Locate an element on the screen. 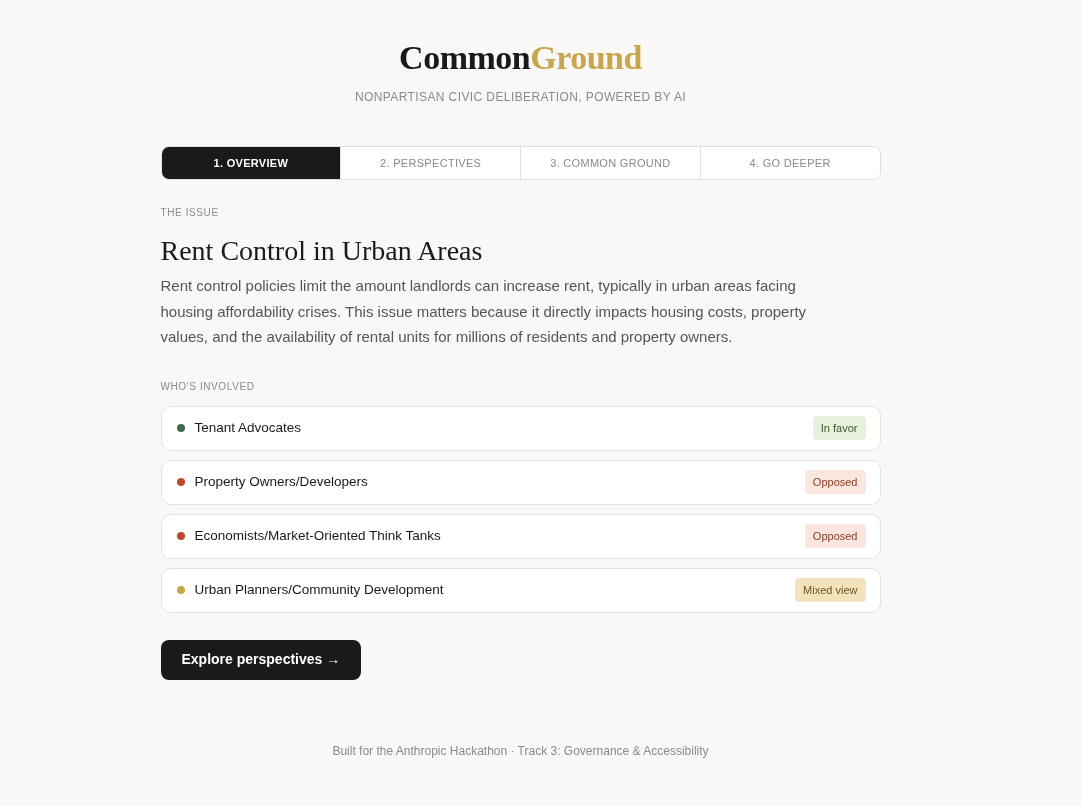 This screenshot has height=806, width=1081. step-tab: 4. GO DEEPER is located at coordinates (789, 163).